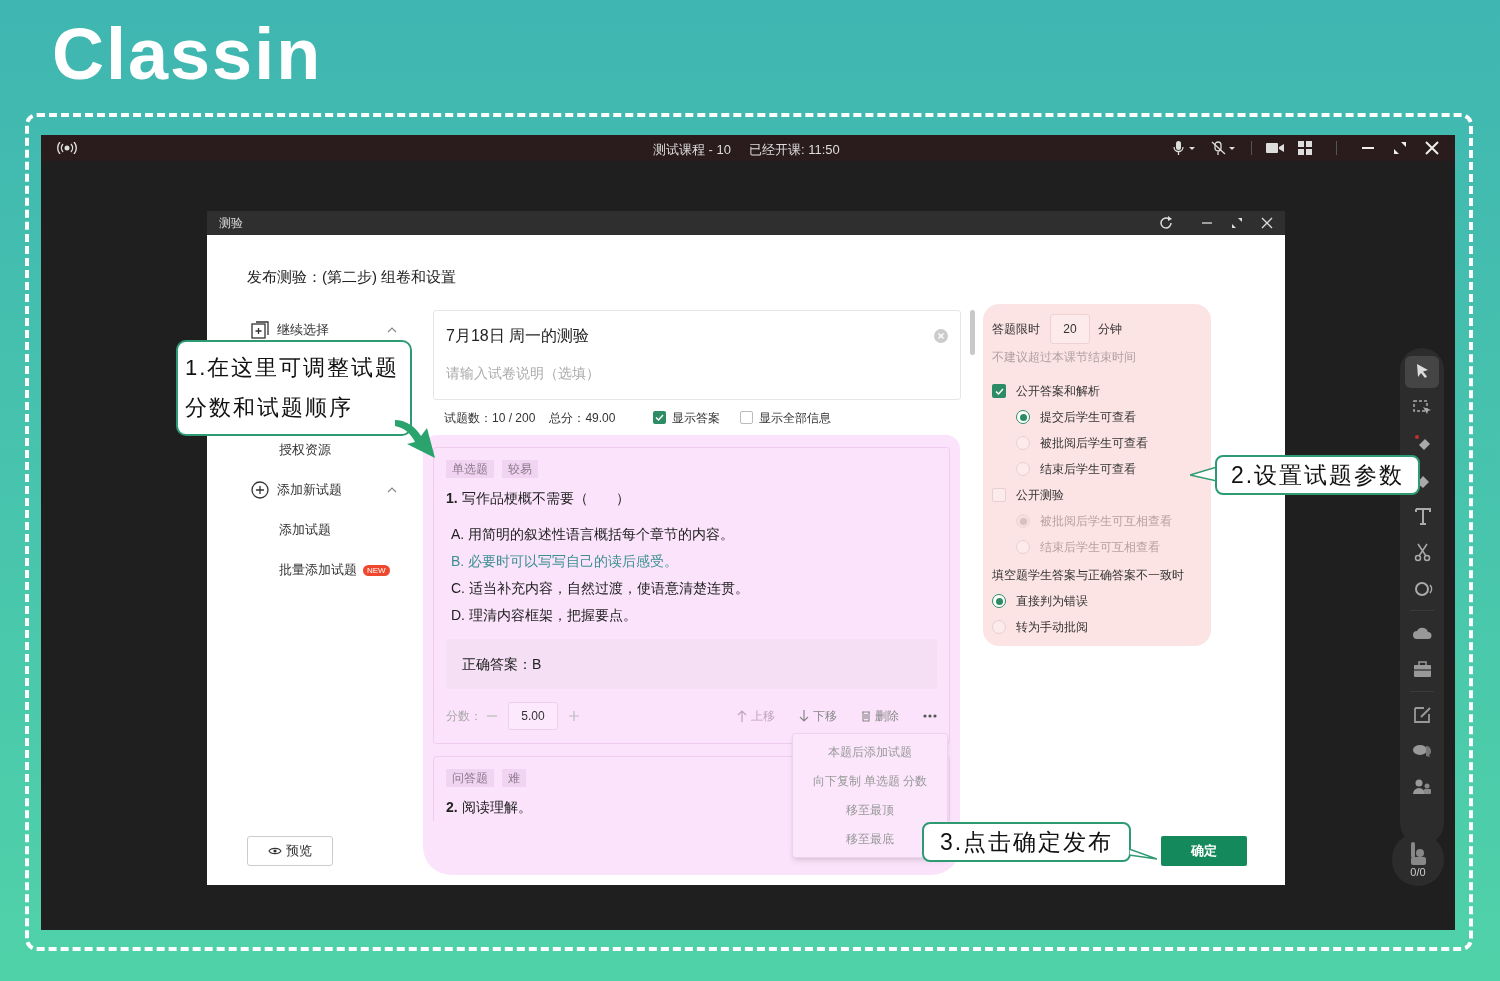 The image size is (1500, 981). Describe the element at coordinates (1040, 601) in the screenshot. I see `radio-option: 直接判为错误` at that location.